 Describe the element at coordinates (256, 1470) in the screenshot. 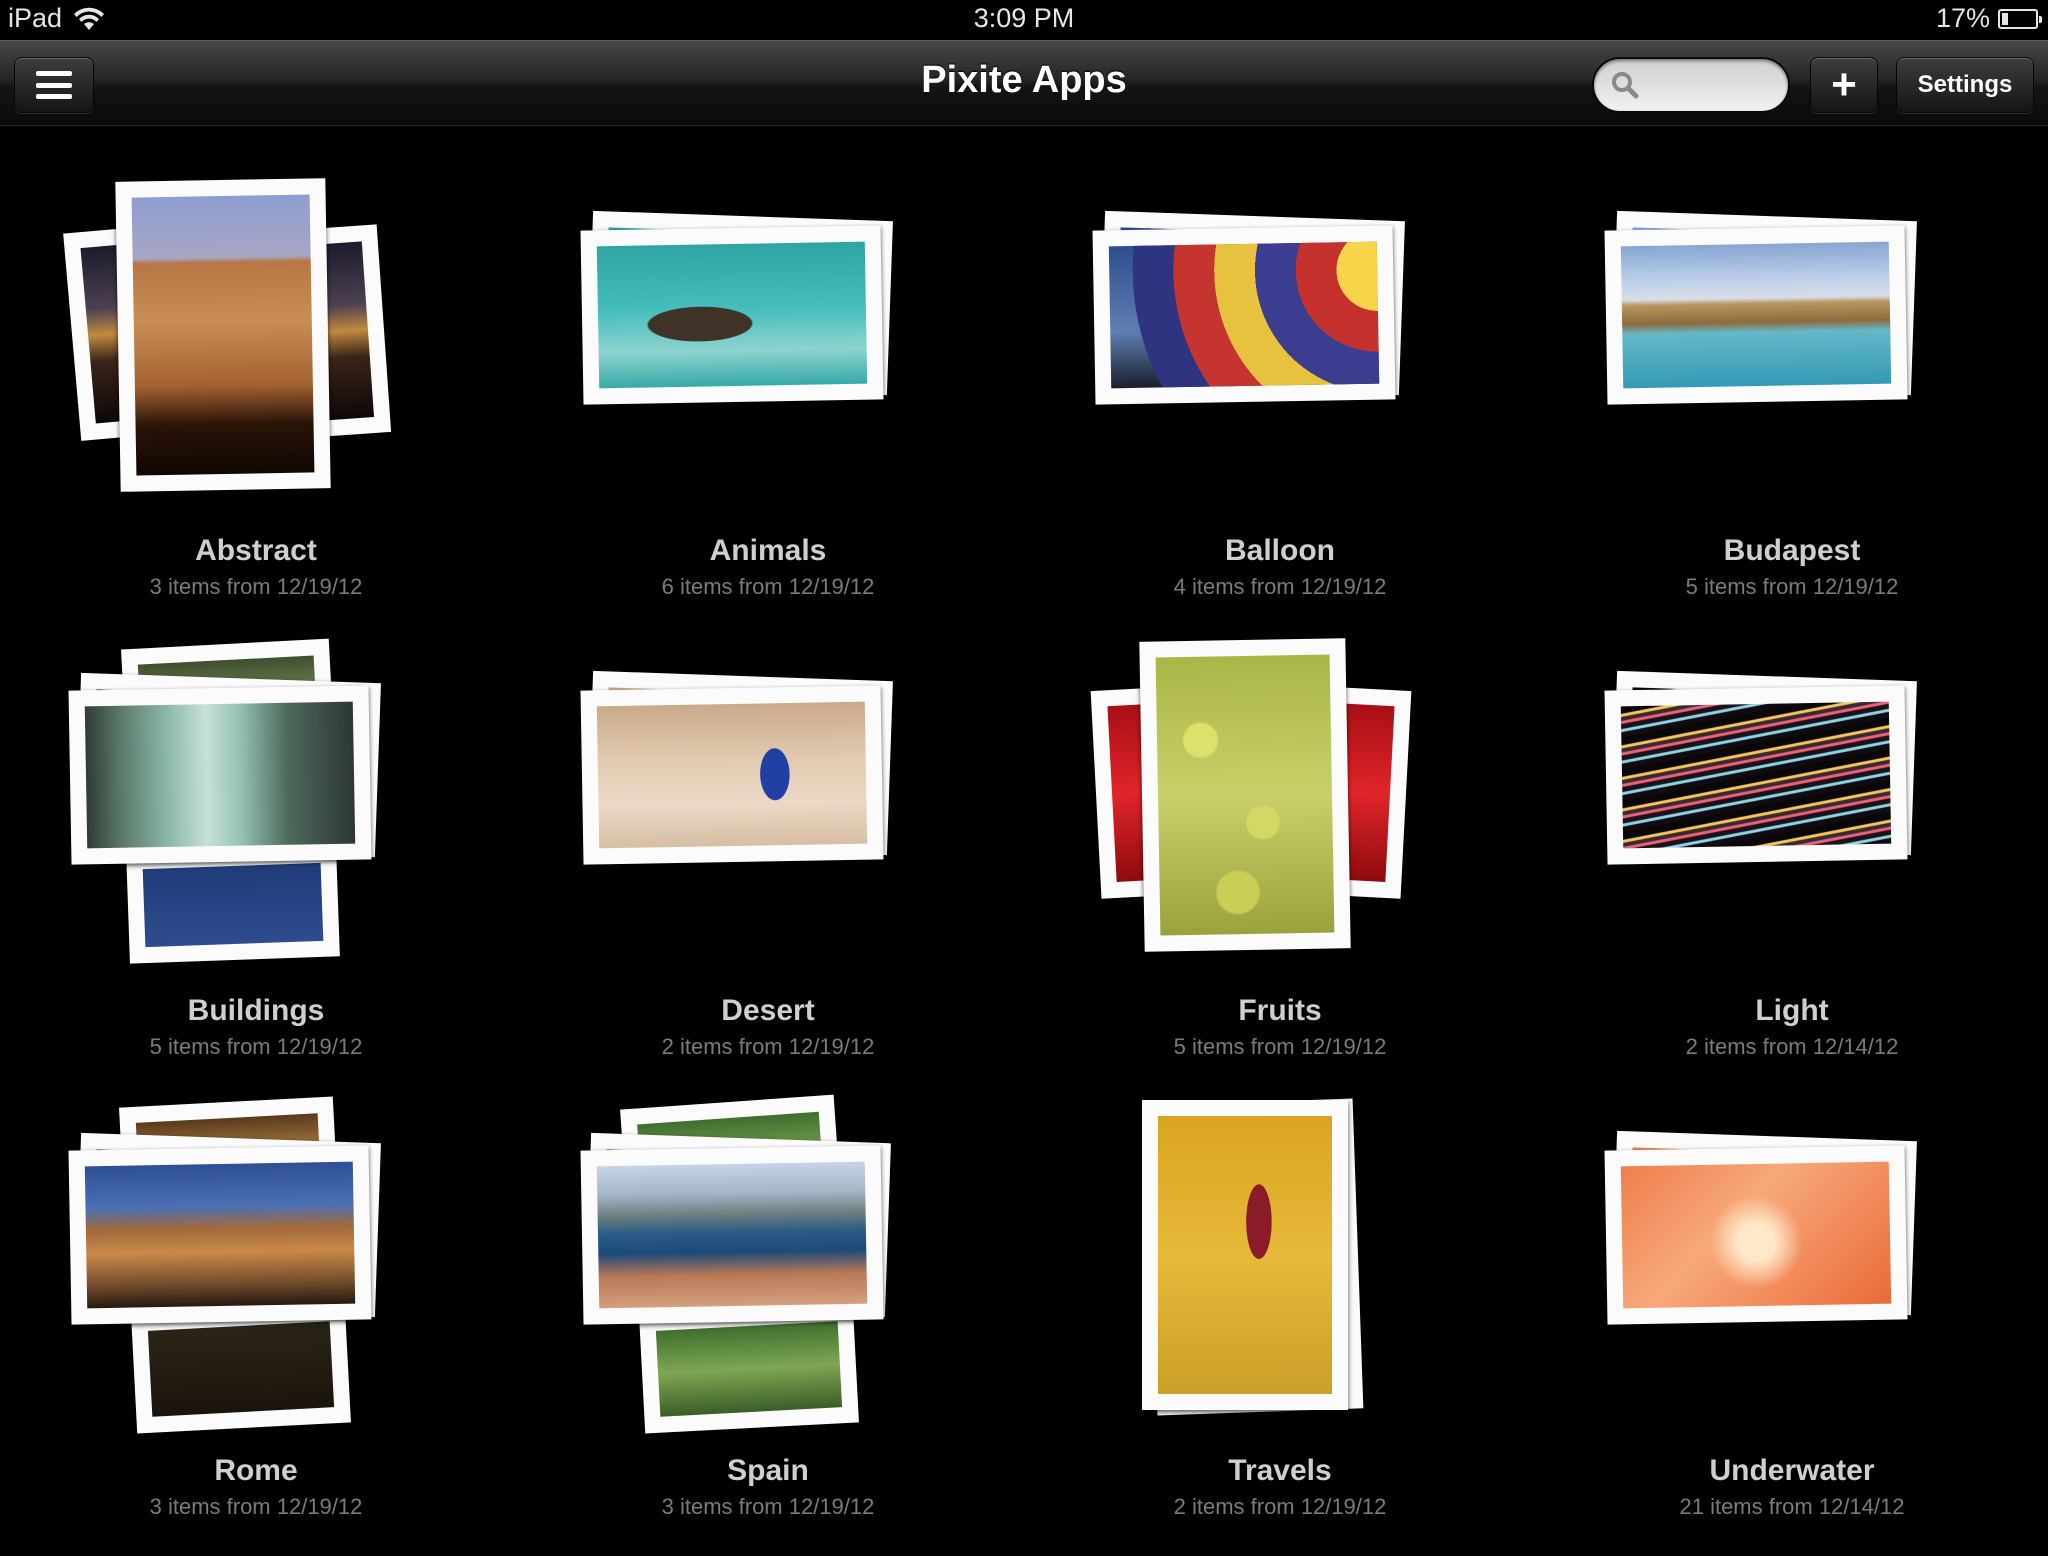

I see `album-title: Rome` at that location.